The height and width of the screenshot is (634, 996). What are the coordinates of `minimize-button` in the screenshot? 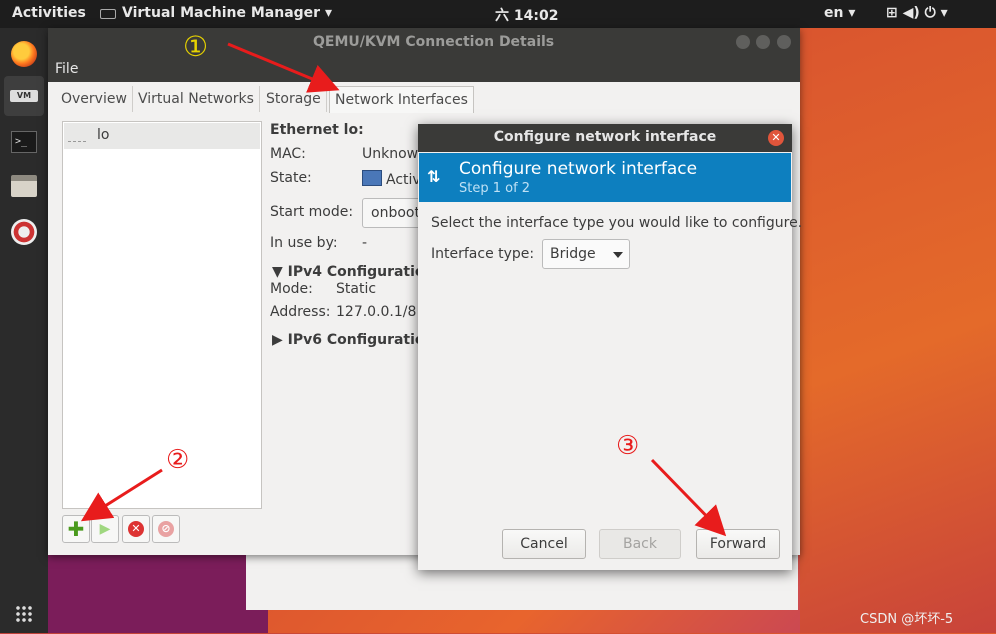 It's located at (743, 42).